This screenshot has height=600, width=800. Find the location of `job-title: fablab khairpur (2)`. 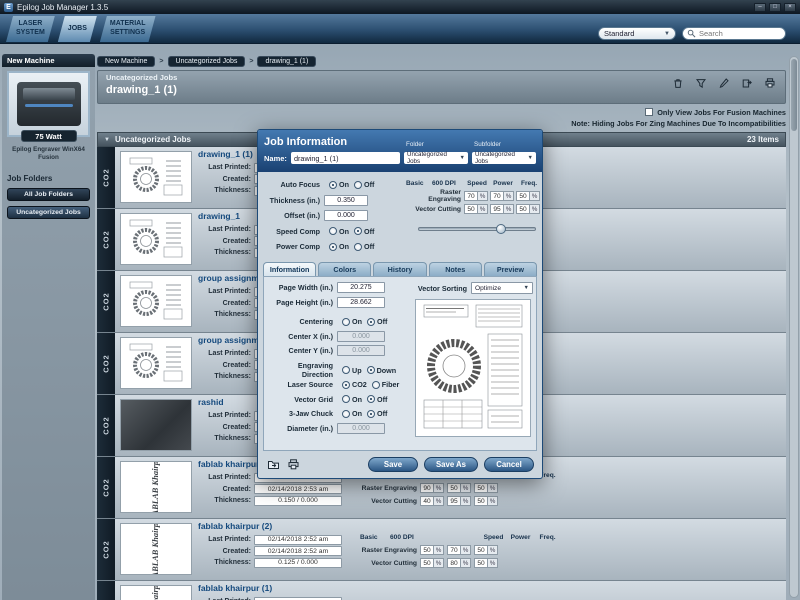

job-title: fablab khairpur (2) is located at coordinates (274, 527).